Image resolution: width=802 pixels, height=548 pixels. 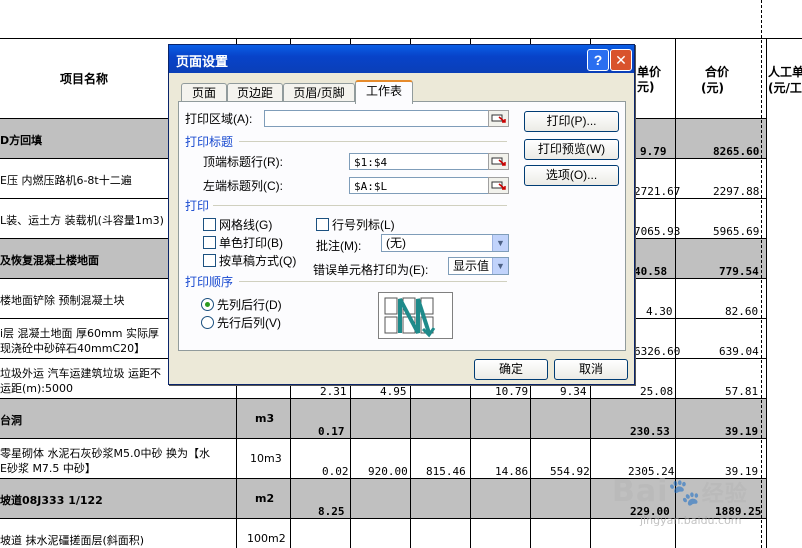 What do you see at coordinates (736, 151) in the screenshot?
I see `row-total: 8265.60` at bounding box center [736, 151].